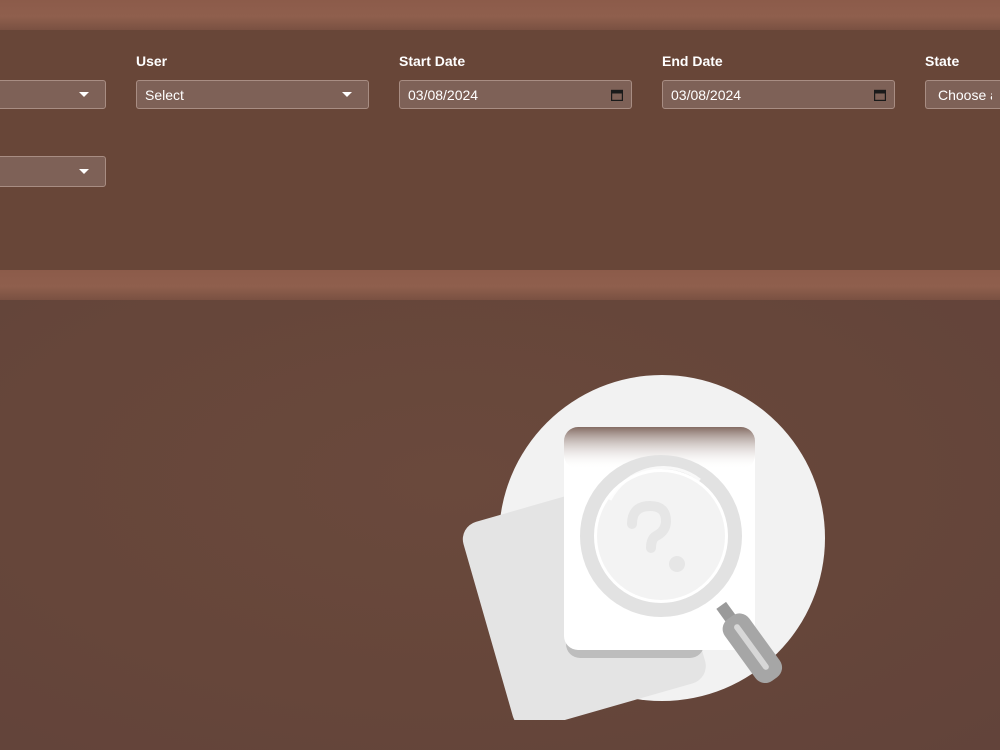 The width and height of the screenshot is (1000, 750). What do you see at coordinates (942, 61) in the screenshot?
I see `state-label: State` at bounding box center [942, 61].